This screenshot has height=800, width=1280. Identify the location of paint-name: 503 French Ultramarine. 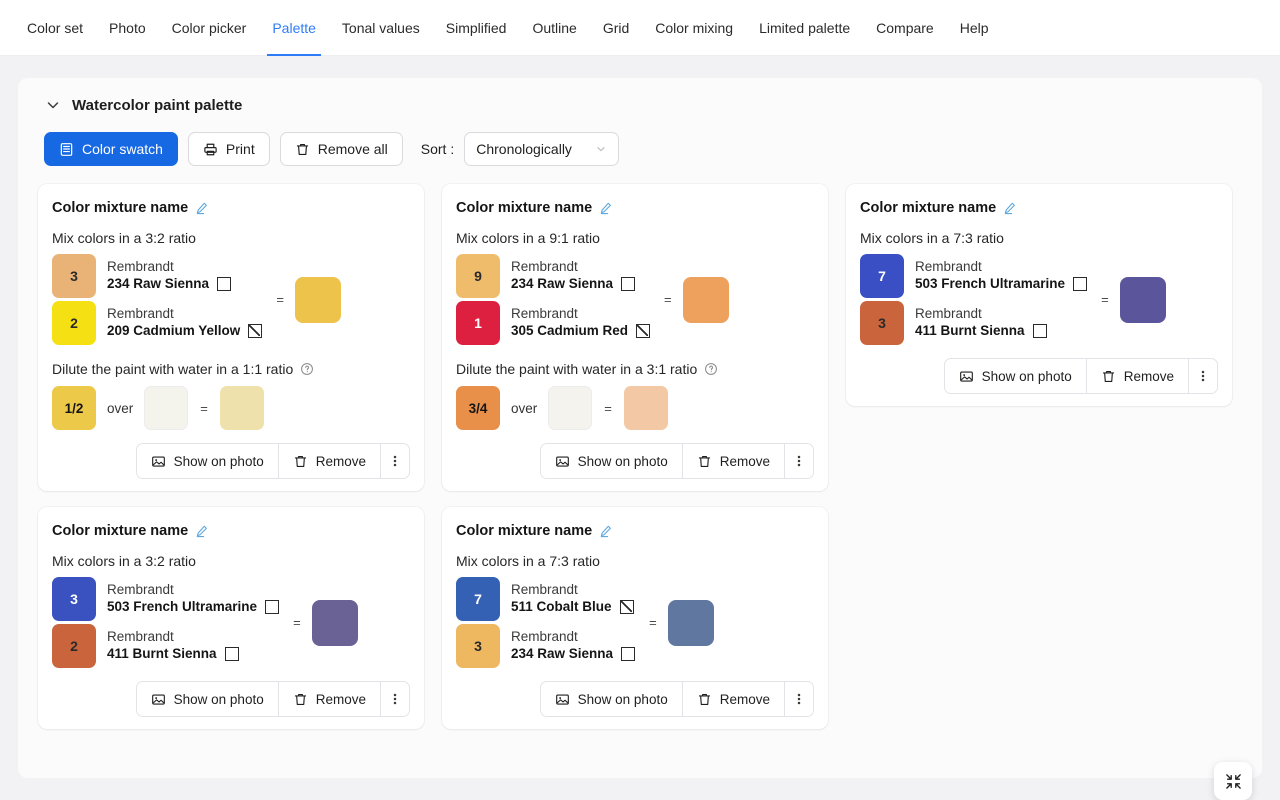
(990, 283).